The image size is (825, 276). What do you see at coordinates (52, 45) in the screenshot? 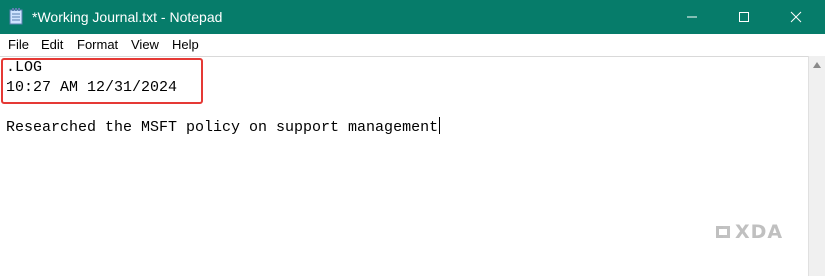
I see `menu-edit: Edit` at bounding box center [52, 45].